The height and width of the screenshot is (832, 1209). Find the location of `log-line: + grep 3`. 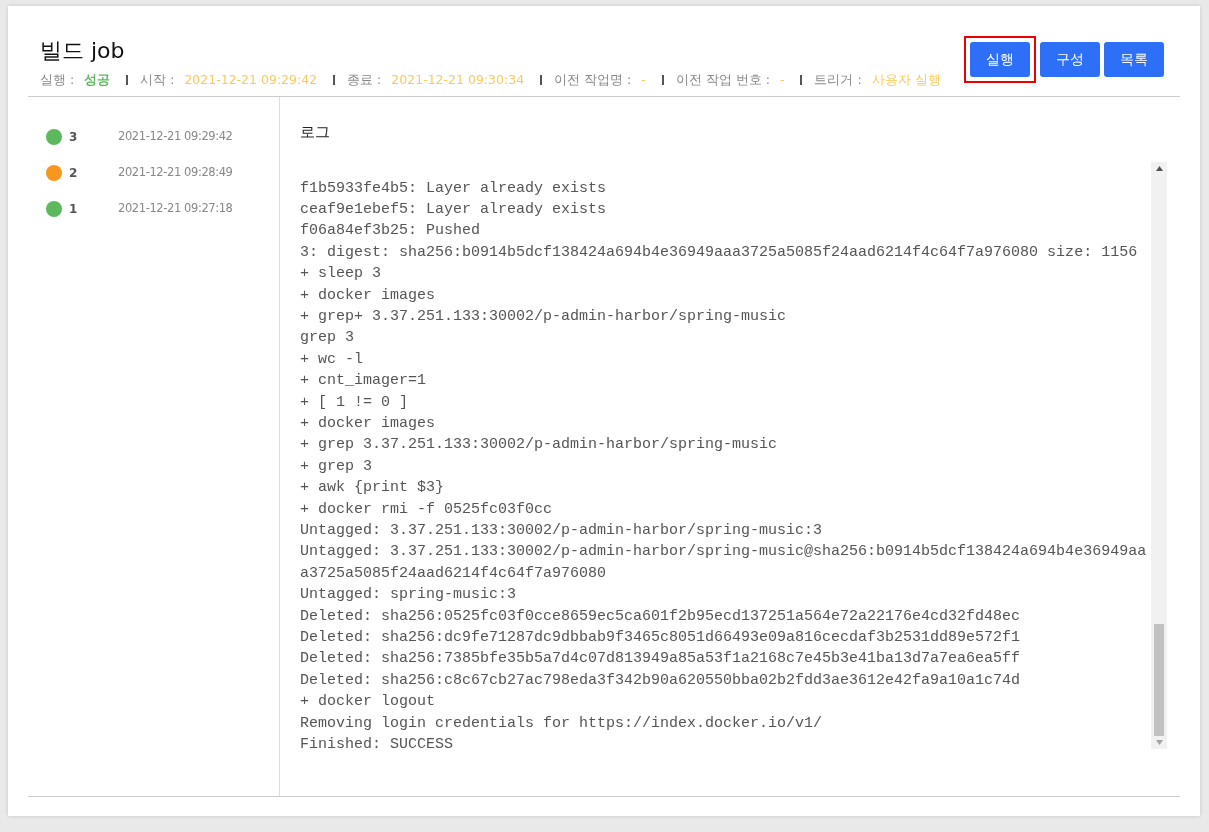

log-line: + grep 3 is located at coordinates (336, 466).